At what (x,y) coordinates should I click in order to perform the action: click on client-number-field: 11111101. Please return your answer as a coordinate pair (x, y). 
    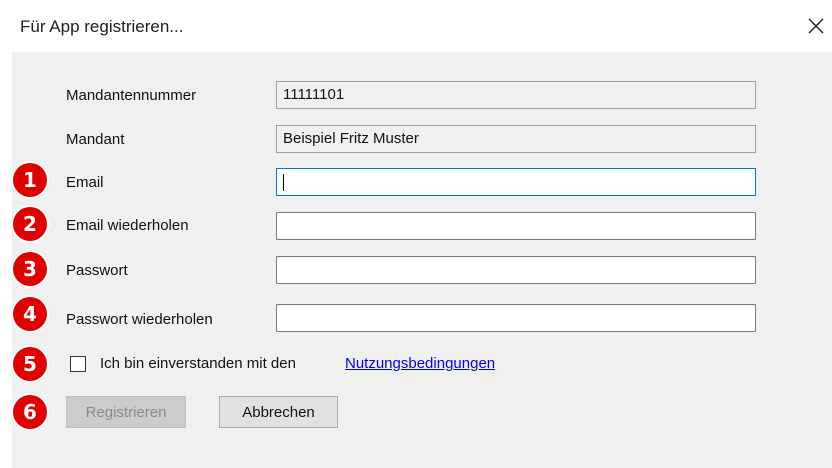
    Looking at the image, I should click on (516, 95).